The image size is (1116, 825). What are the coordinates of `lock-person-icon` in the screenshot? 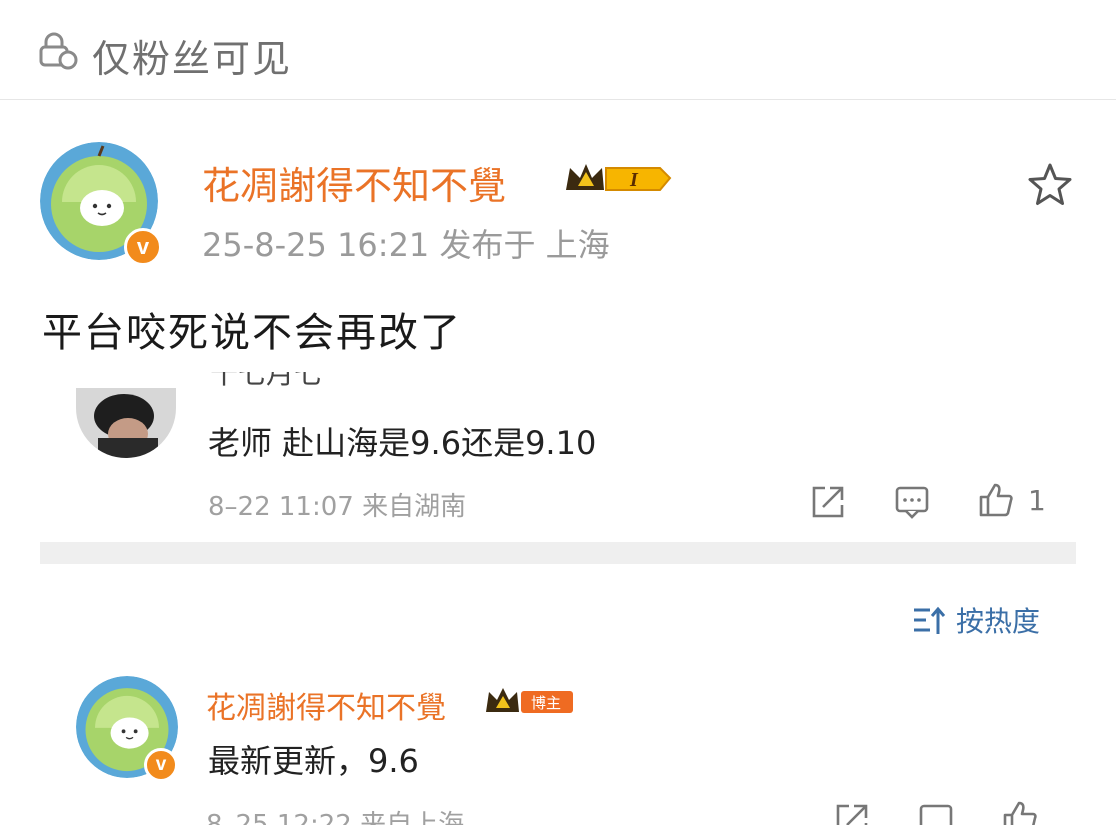 It's located at (58, 51).